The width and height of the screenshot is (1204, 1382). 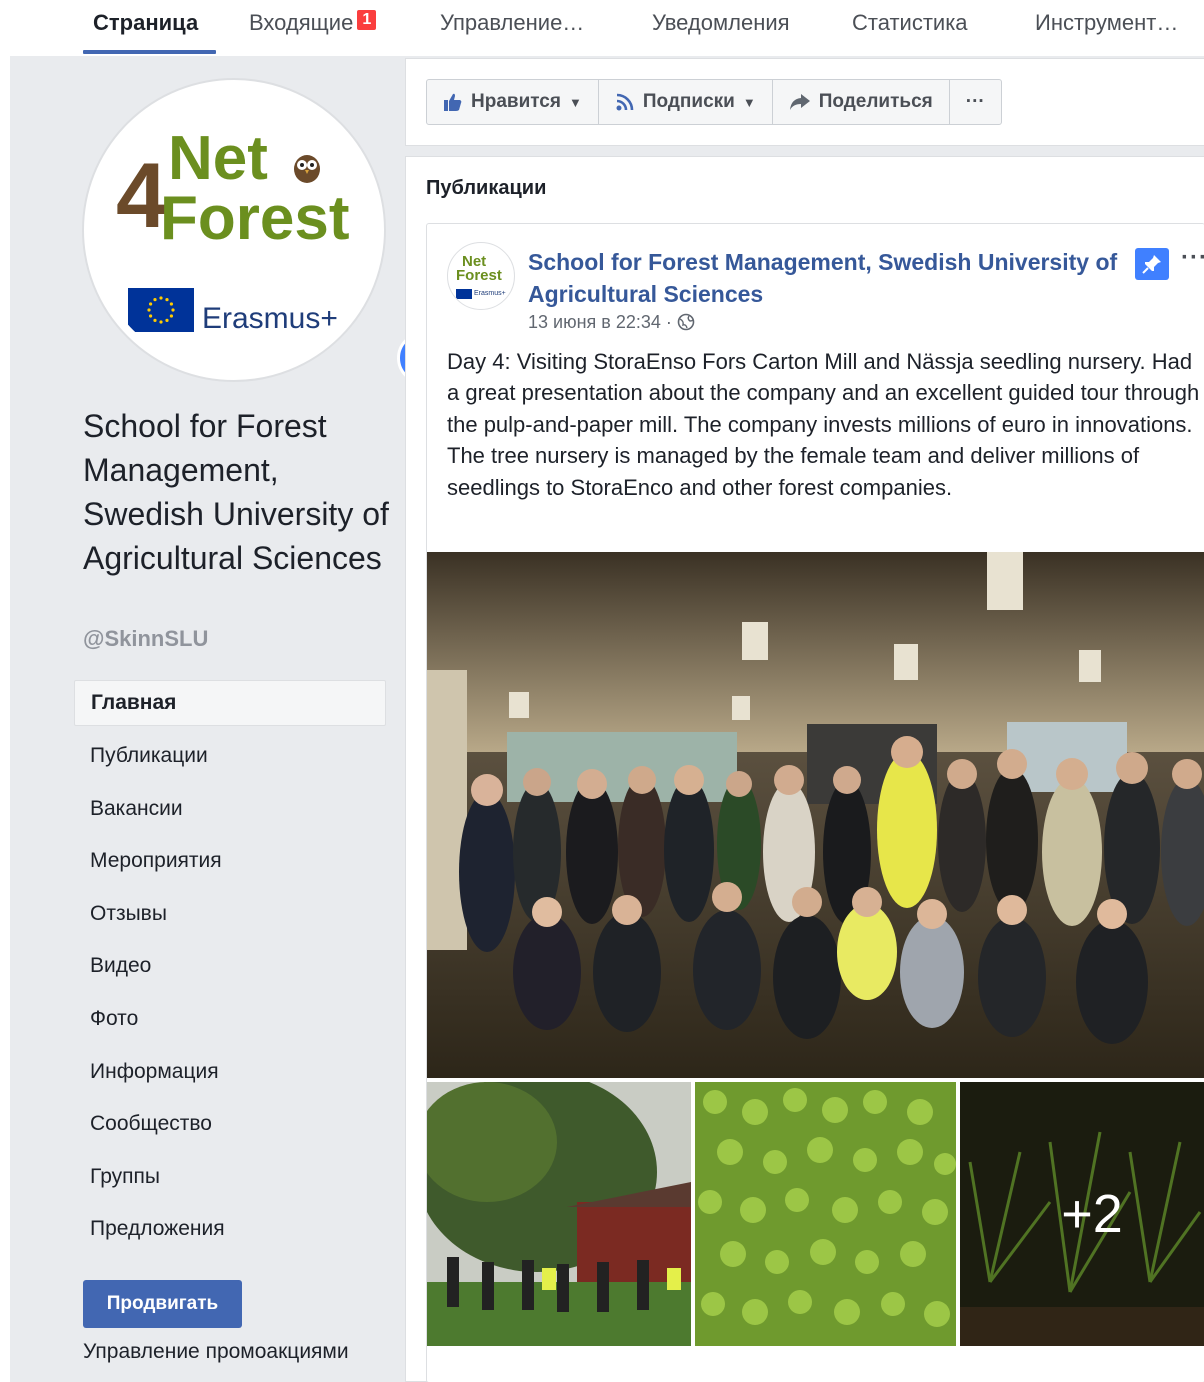 What do you see at coordinates (230, 811) in the screenshot?
I see `sidebar-item-jobs: Вакансии` at bounding box center [230, 811].